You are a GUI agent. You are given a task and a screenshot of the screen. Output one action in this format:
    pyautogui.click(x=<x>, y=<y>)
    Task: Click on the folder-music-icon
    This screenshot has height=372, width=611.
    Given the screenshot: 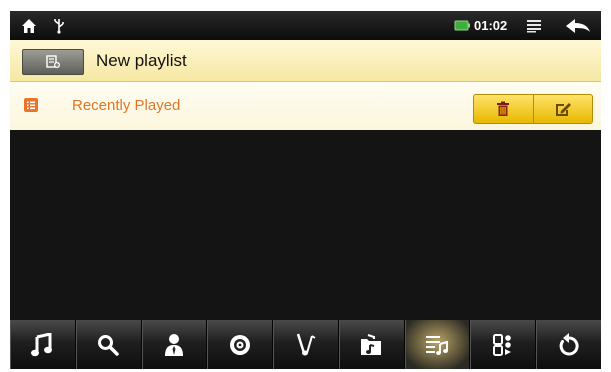 What is the action you would take?
    pyautogui.click(x=371, y=344)
    